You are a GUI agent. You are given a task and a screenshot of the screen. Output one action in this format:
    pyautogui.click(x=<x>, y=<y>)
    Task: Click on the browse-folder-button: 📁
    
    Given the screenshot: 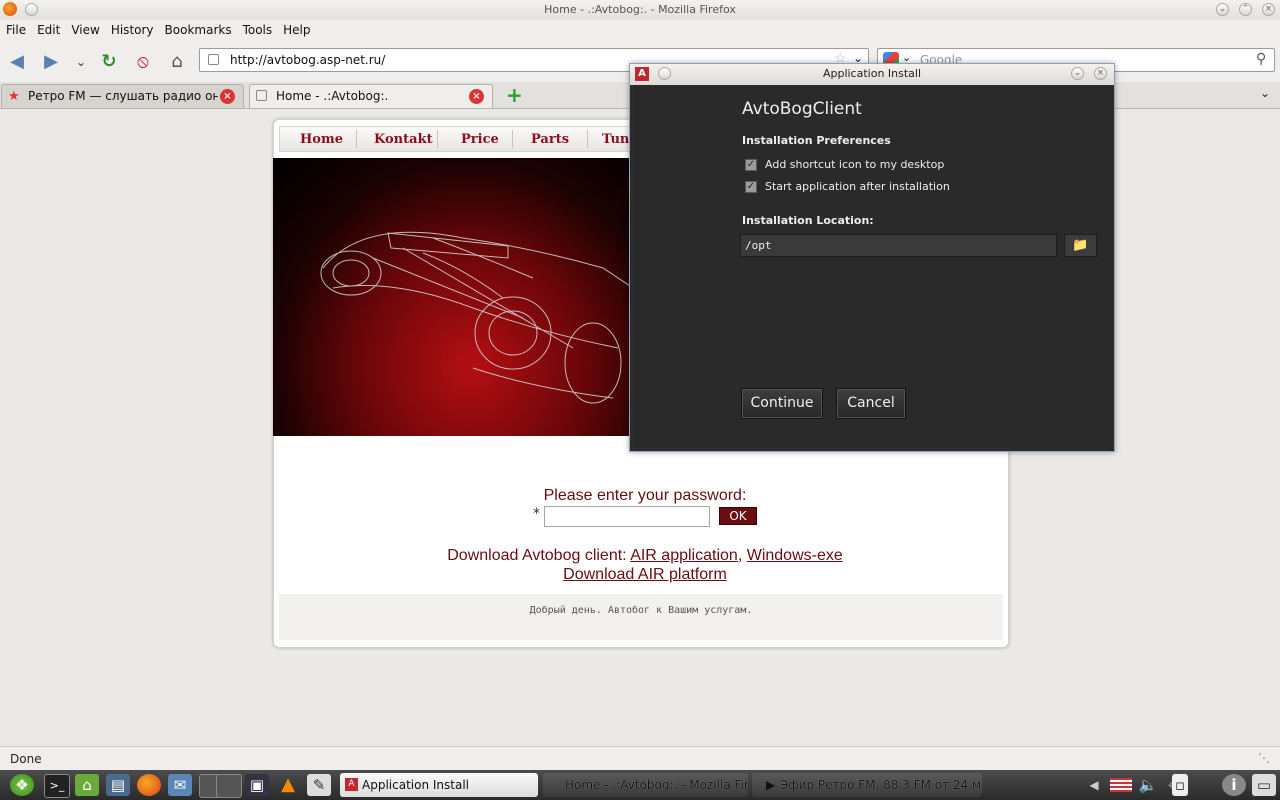 What is the action you would take?
    pyautogui.click(x=1080, y=245)
    